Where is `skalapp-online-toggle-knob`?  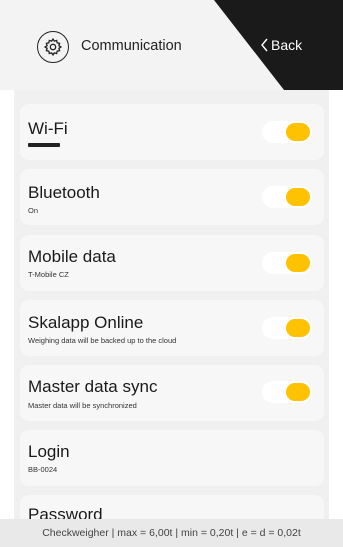 skalapp-online-toggle-knob is located at coordinates (298, 328).